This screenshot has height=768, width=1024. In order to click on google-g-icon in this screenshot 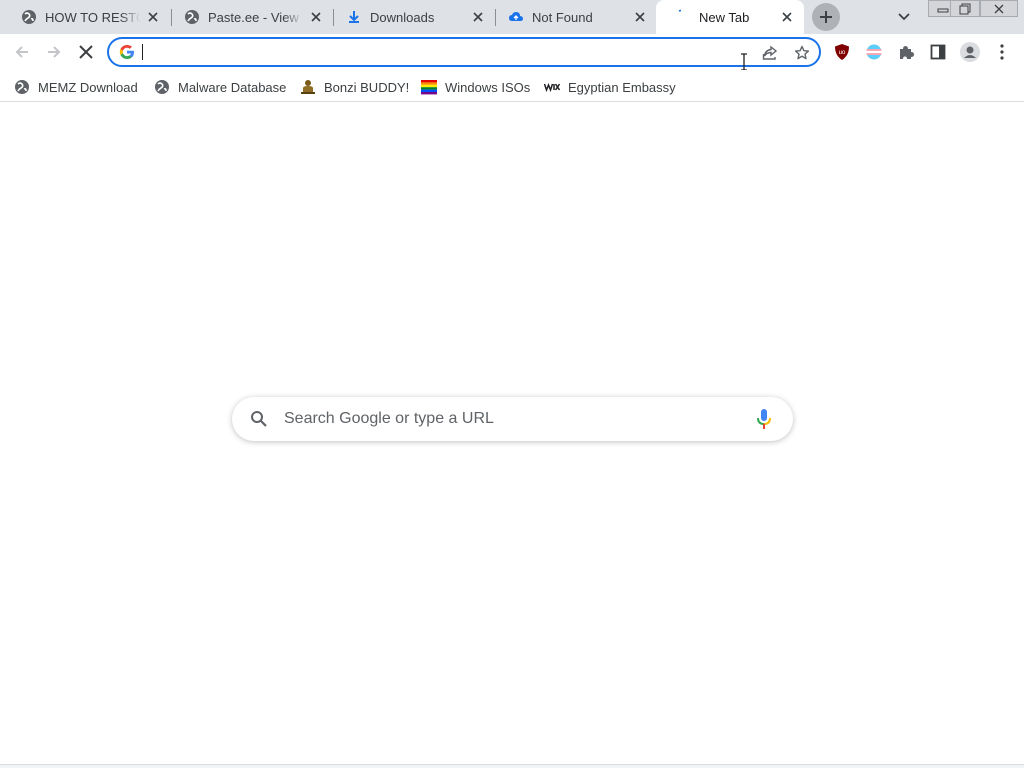, I will do `click(126, 52)`.